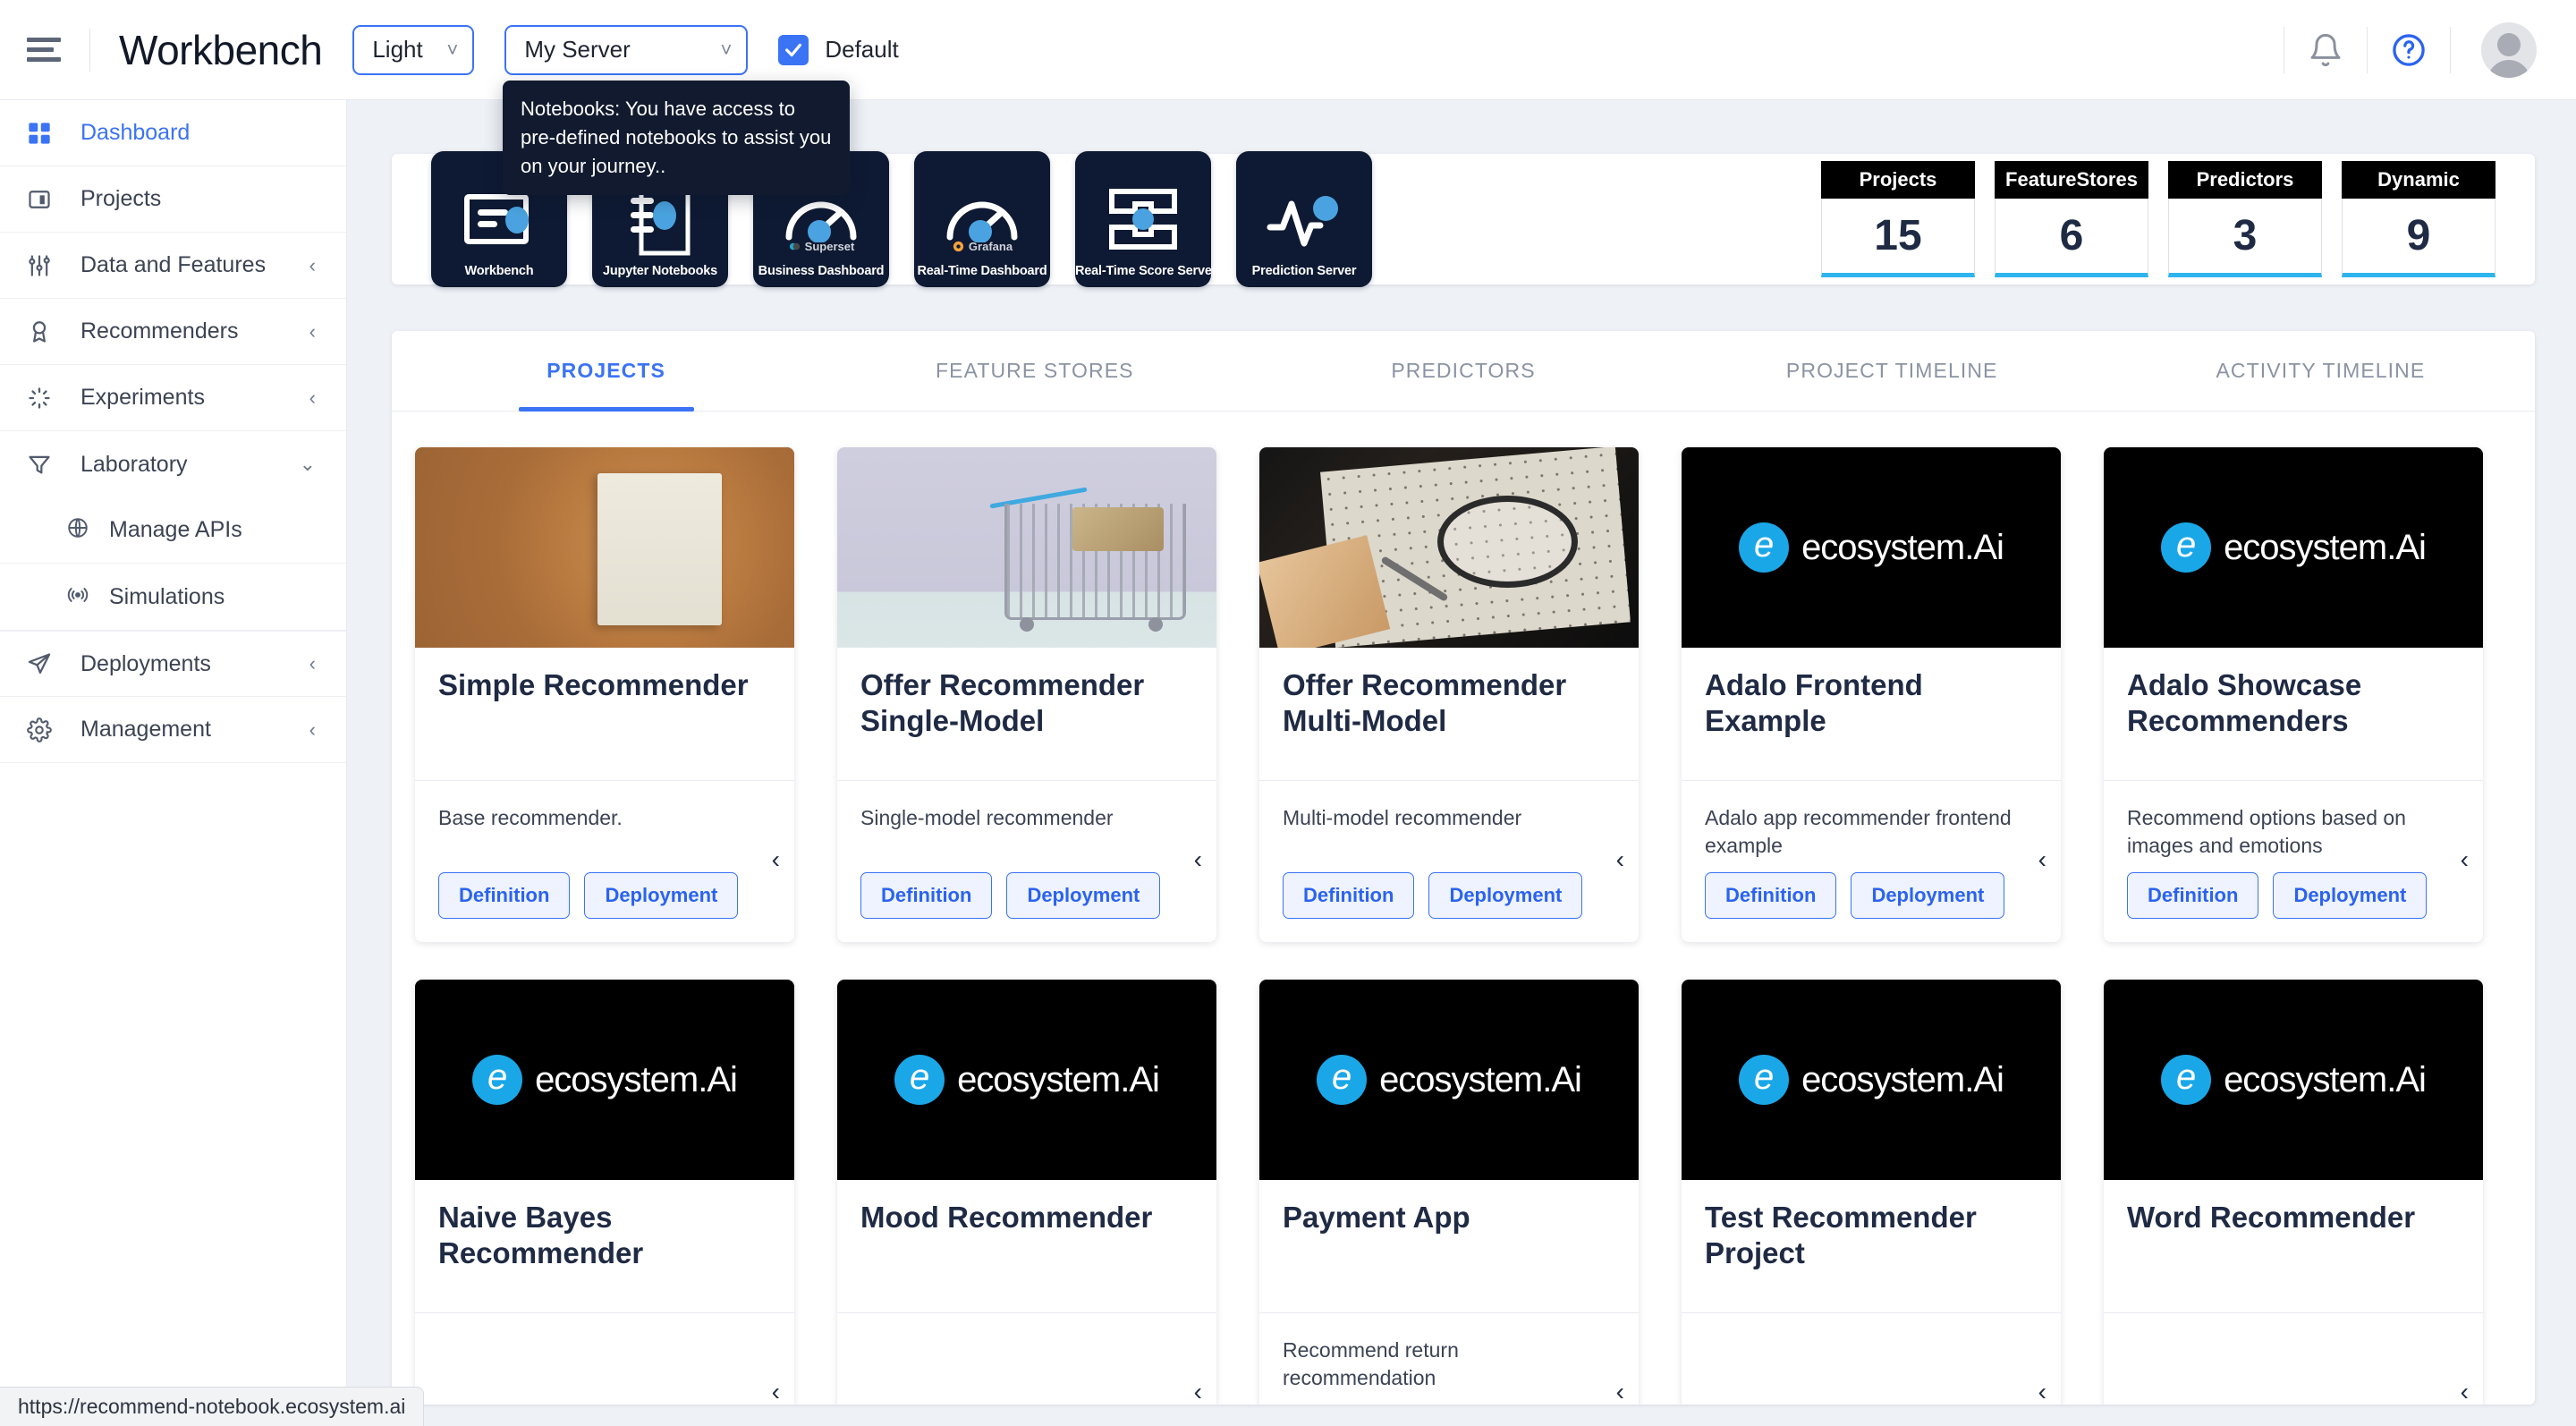 This screenshot has width=2576, height=1426. I want to click on help-circle-icon, so click(2409, 50).